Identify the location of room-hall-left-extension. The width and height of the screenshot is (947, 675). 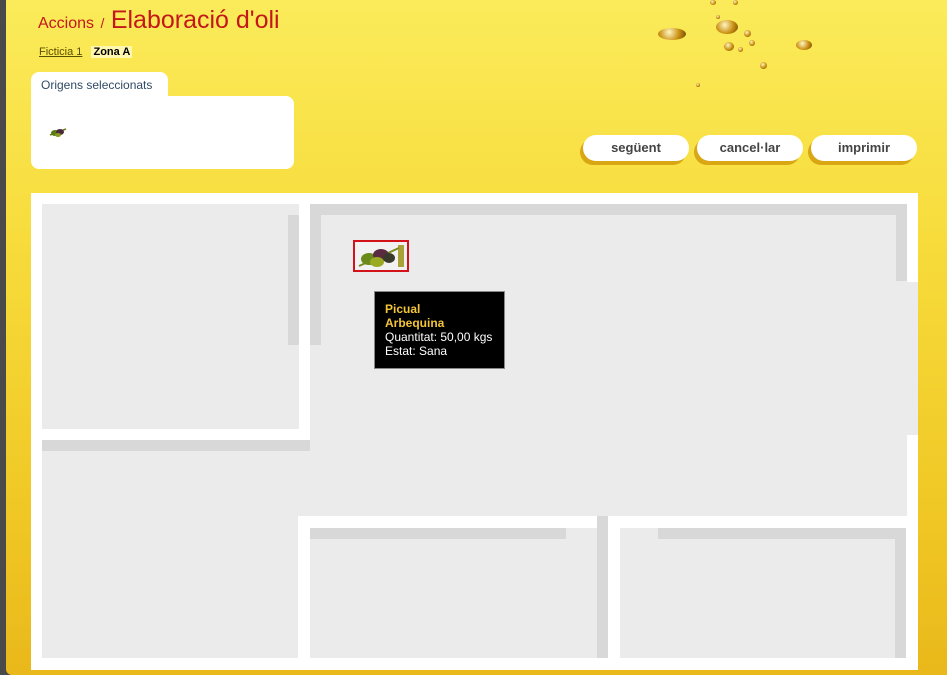
(176, 478).